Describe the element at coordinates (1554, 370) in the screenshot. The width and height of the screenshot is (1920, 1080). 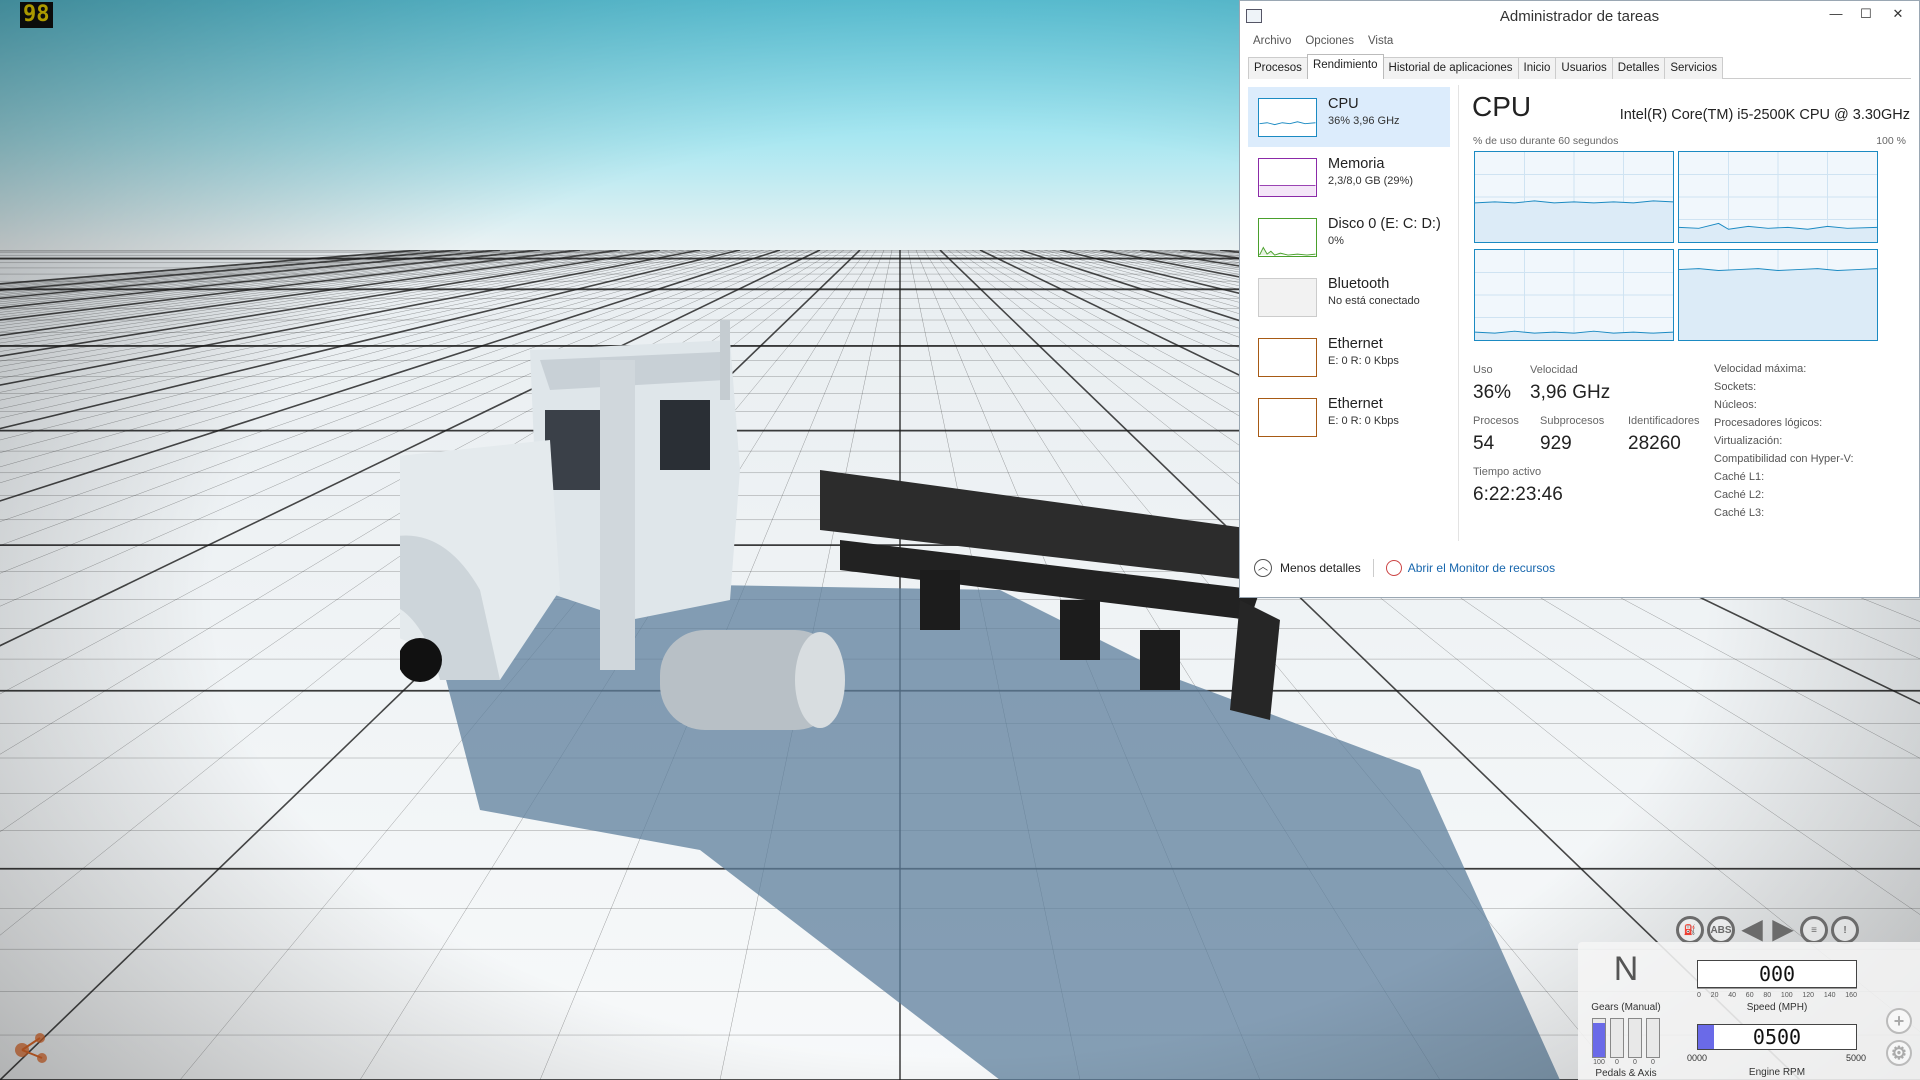
I see `stat-label: Velocidad` at that location.